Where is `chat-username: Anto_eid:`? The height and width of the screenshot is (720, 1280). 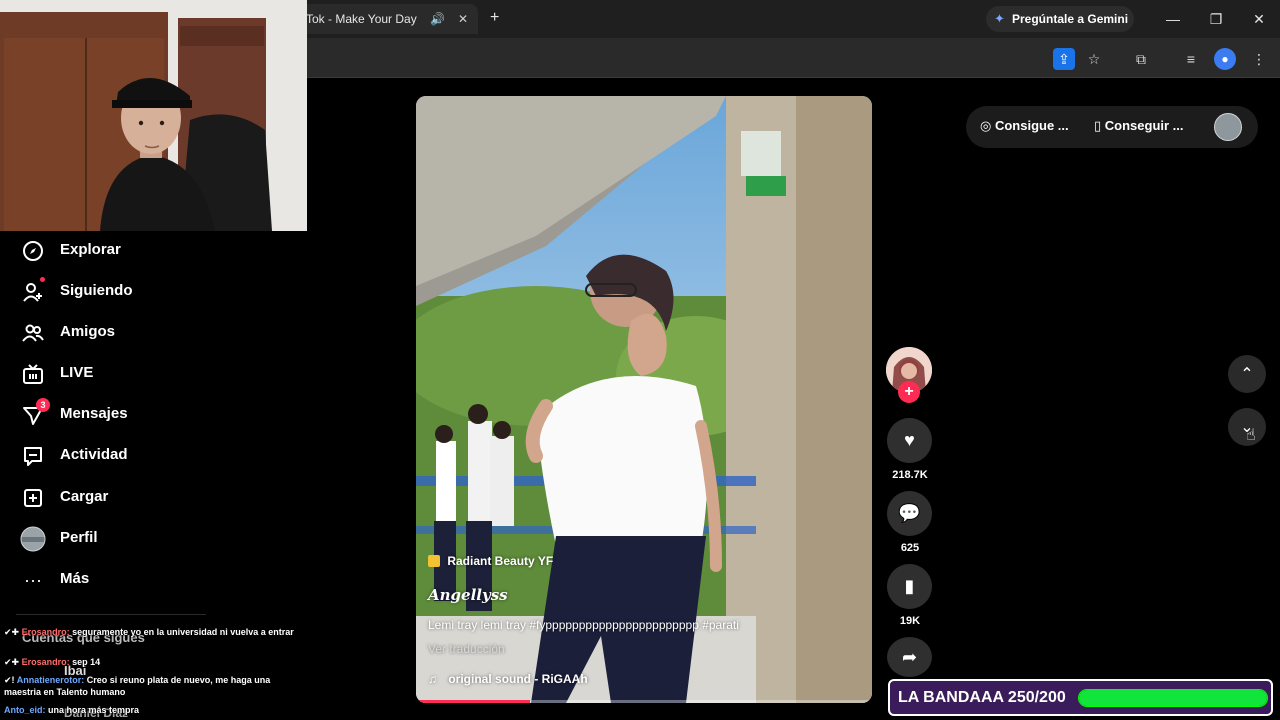 chat-username: Anto_eid: is located at coordinates (25, 710).